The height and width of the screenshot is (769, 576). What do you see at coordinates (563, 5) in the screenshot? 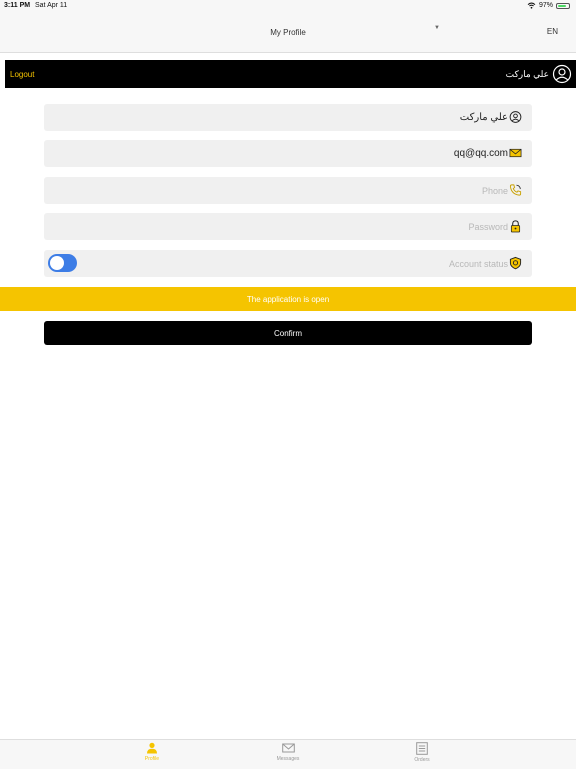
I see `battery-icon` at bounding box center [563, 5].